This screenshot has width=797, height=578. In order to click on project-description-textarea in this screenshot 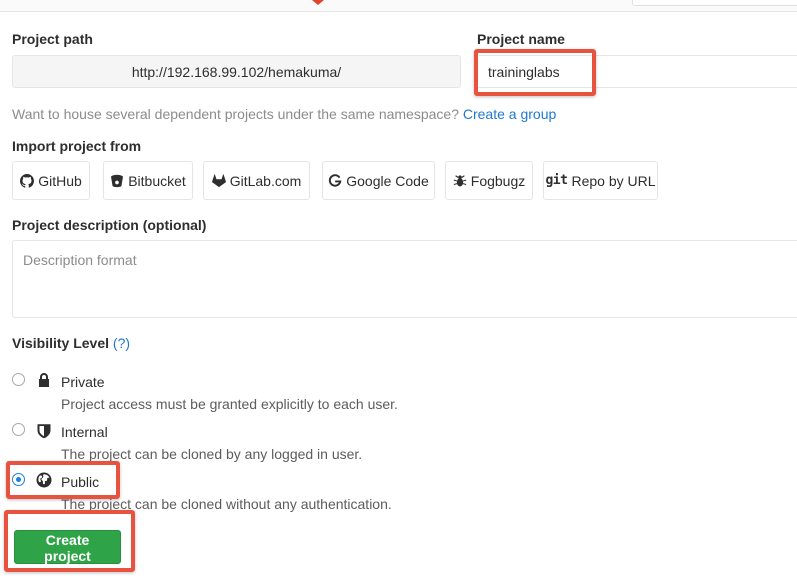, I will do `click(404, 279)`.